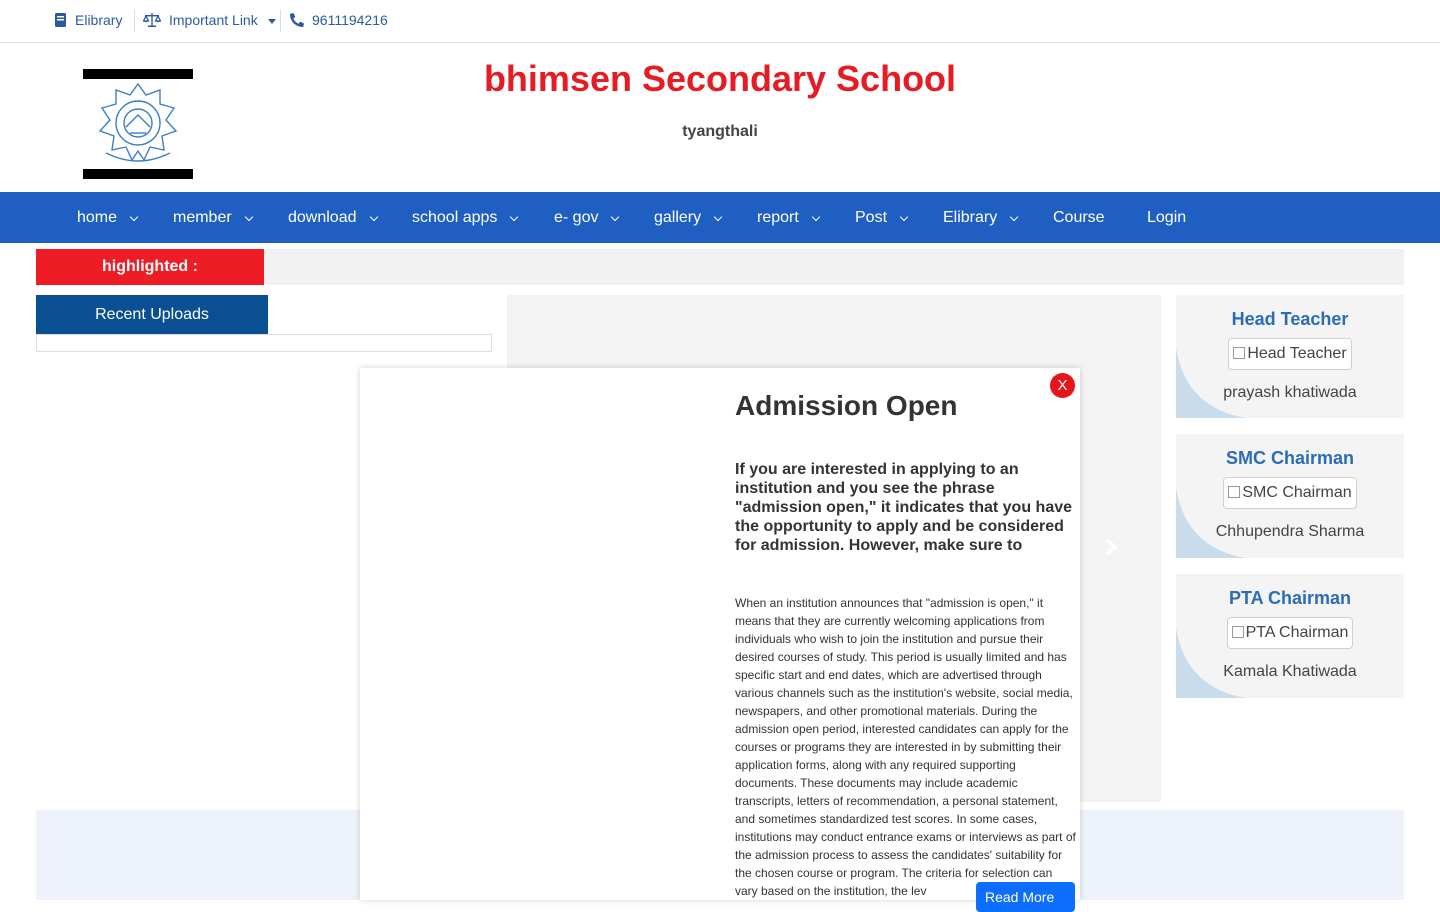 This screenshot has height=912, width=1440. Describe the element at coordinates (150, 267) in the screenshot. I see `highlight-label: highlighted :` at that location.